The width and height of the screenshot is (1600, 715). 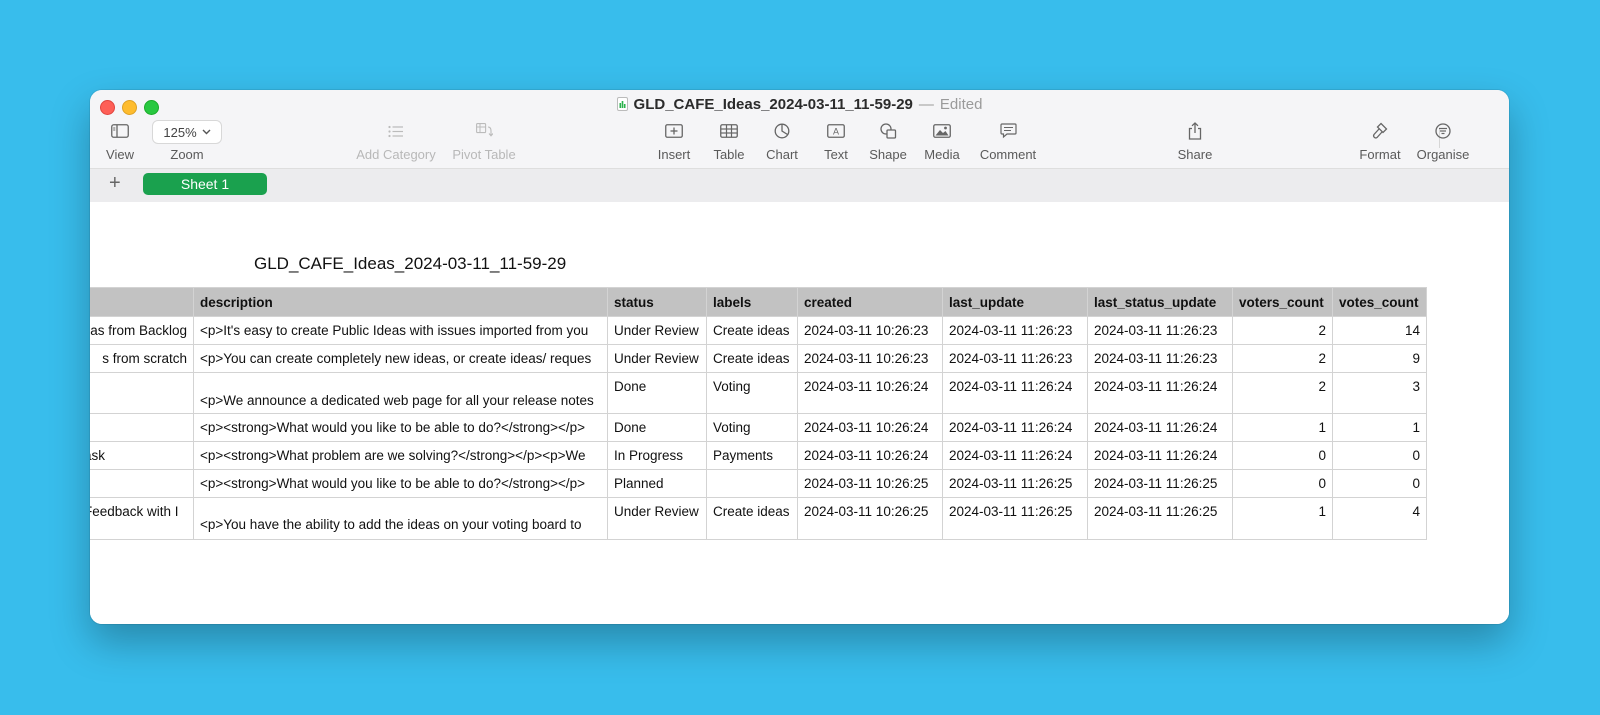 I want to click on column-header: description, so click(x=400, y=302).